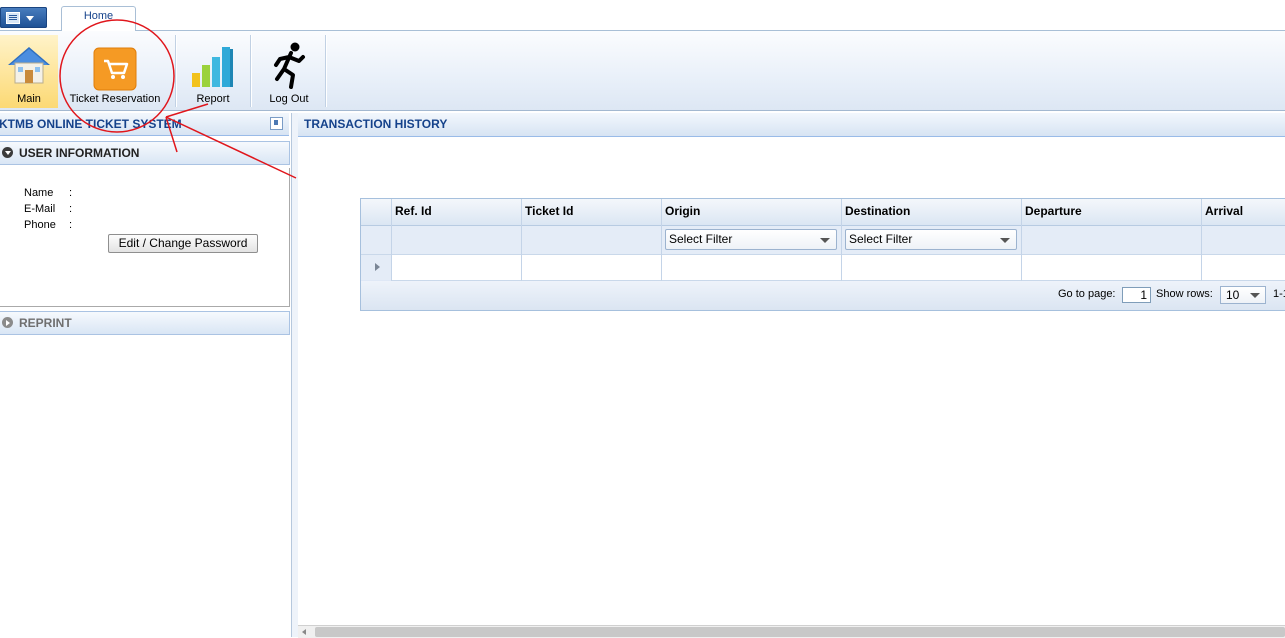 The width and height of the screenshot is (1285, 638). I want to click on main-panel-header: TRANSACTION HISTORY, so click(791, 125).